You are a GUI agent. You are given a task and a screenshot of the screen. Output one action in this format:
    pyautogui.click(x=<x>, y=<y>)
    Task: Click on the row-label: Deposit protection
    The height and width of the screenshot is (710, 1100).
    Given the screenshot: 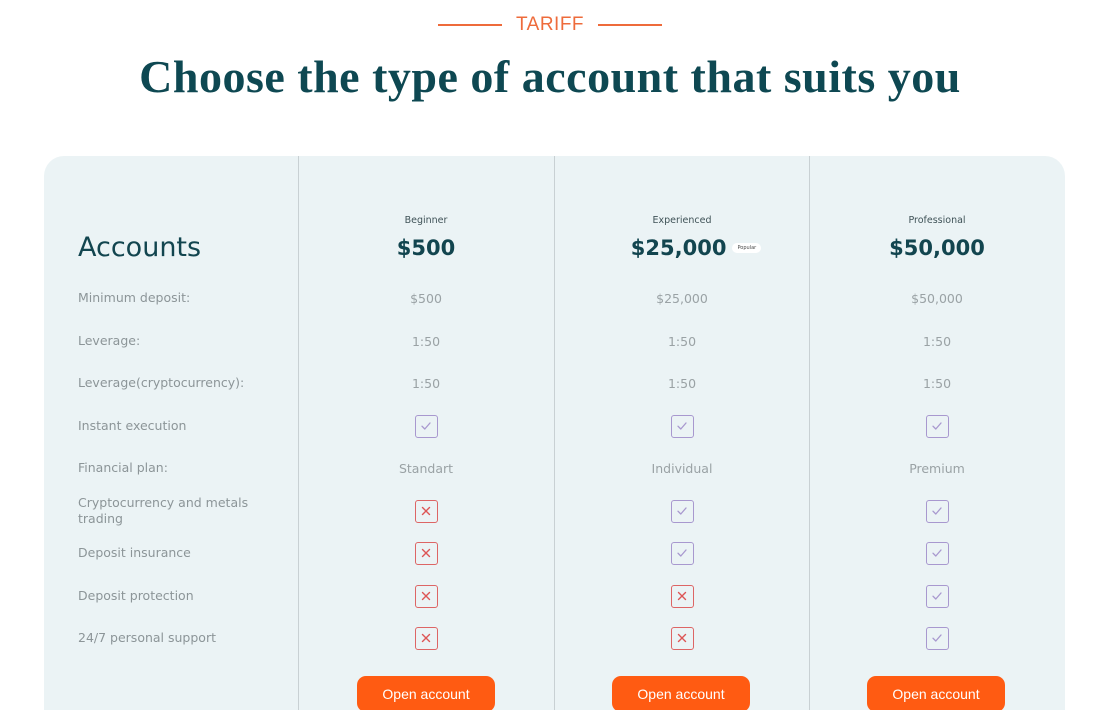 What is the action you would take?
    pyautogui.click(x=136, y=595)
    